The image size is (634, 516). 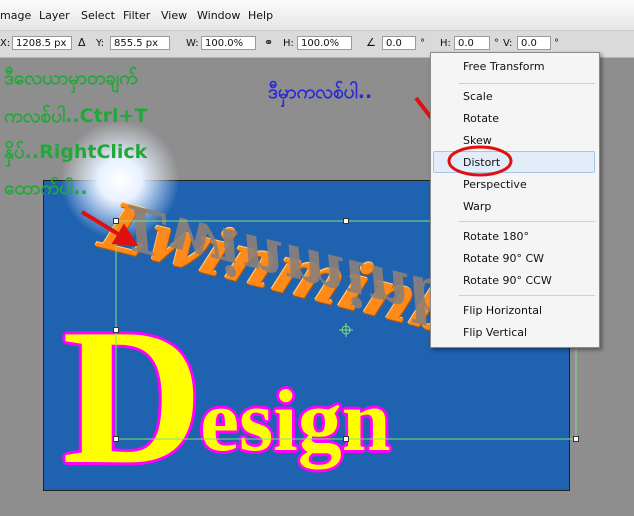 What do you see at coordinates (480, 161) in the screenshot?
I see `distort-red-circle` at bounding box center [480, 161].